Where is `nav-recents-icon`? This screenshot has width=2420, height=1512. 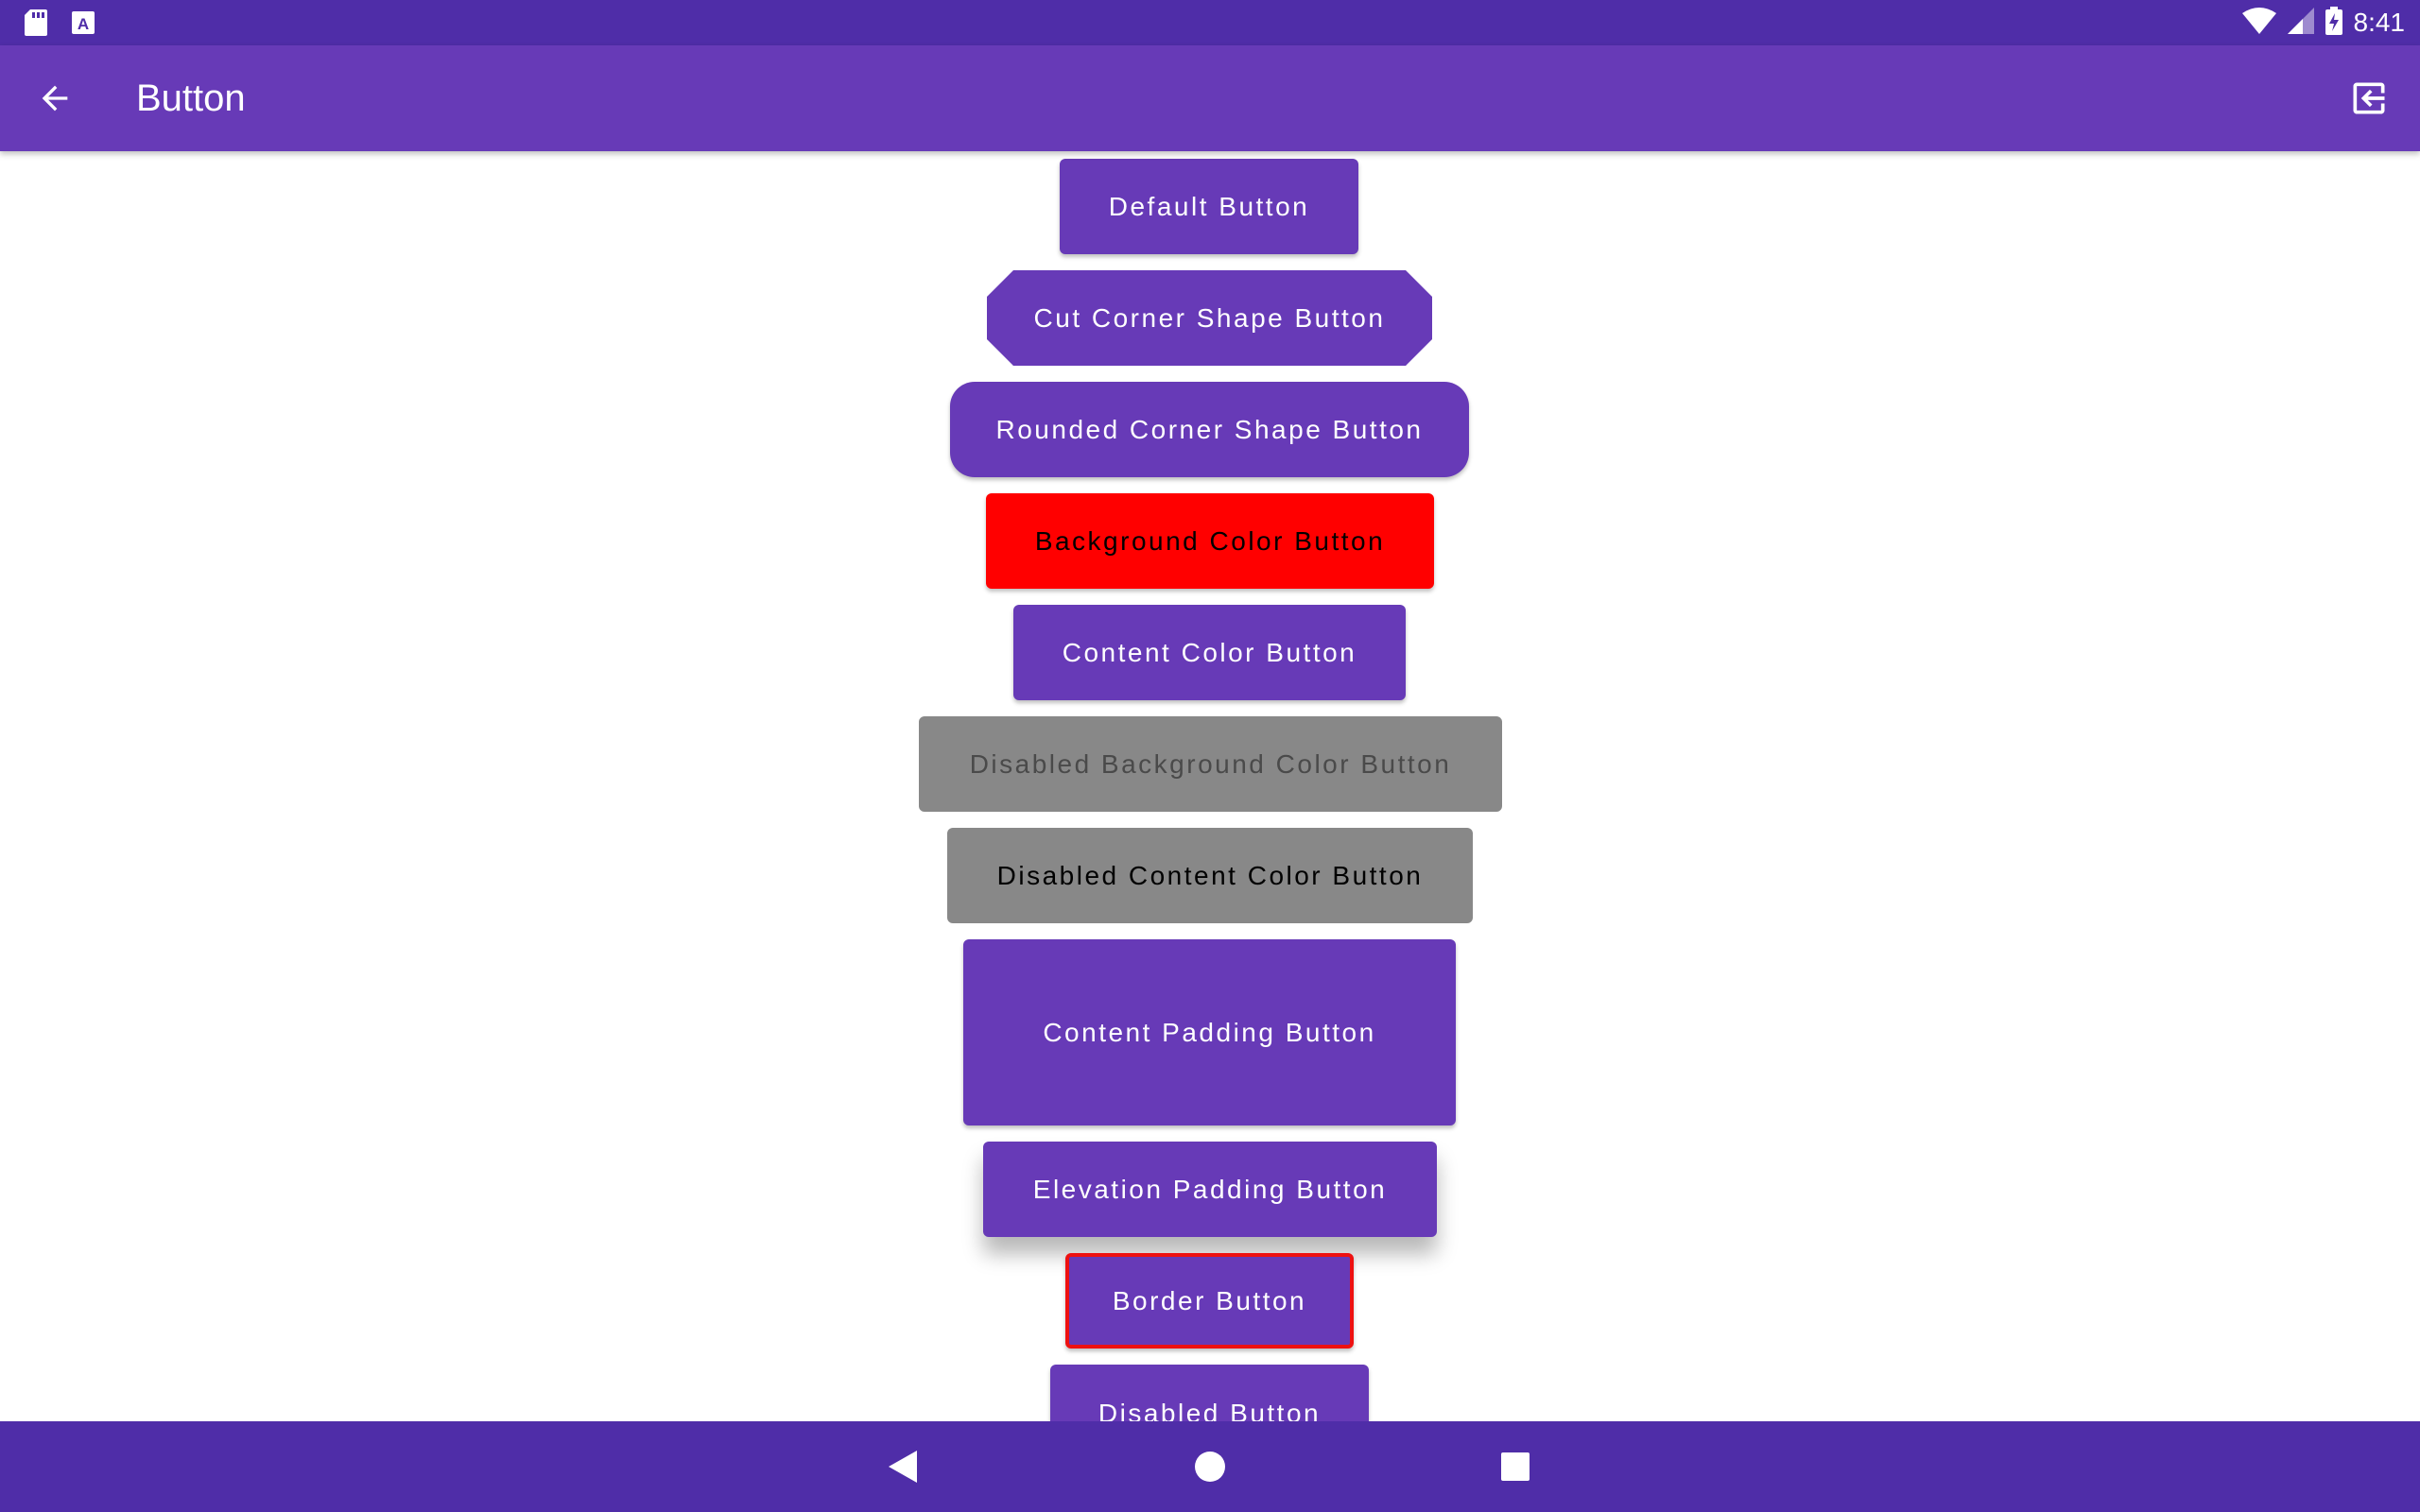
nav-recents-icon is located at coordinates (1516, 1466).